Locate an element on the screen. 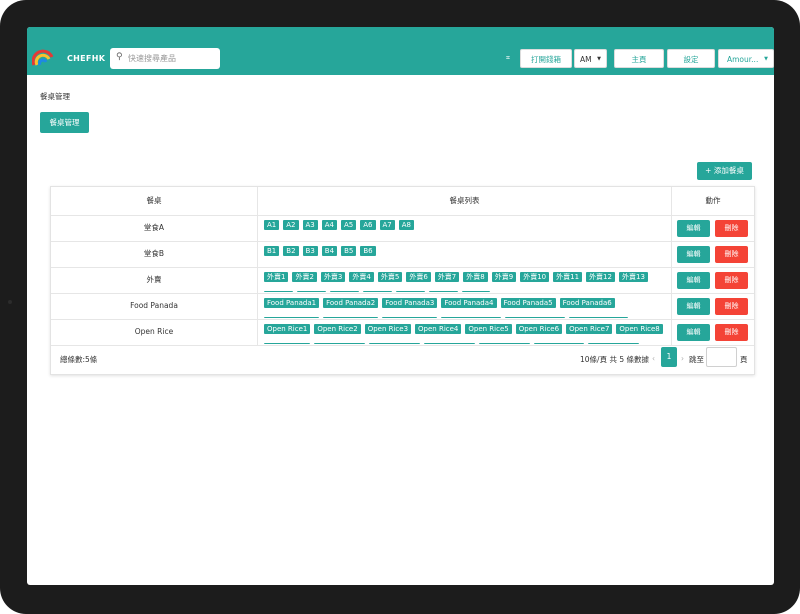 This screenshot has height=614, width=800. table-tag: 外賣7 is located at coordinates (447, 277).